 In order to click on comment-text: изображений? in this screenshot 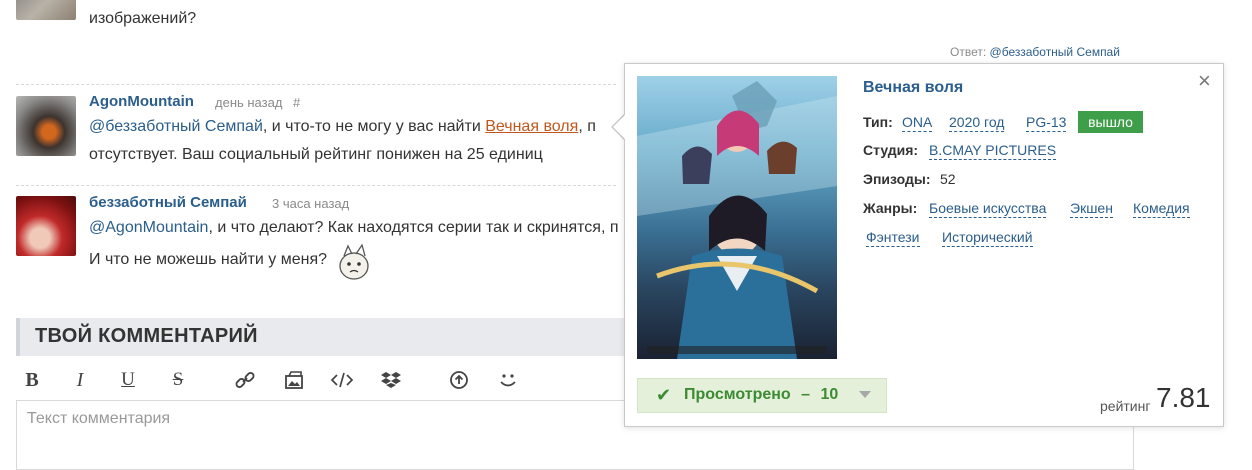, I will do `click(143, 18)`.